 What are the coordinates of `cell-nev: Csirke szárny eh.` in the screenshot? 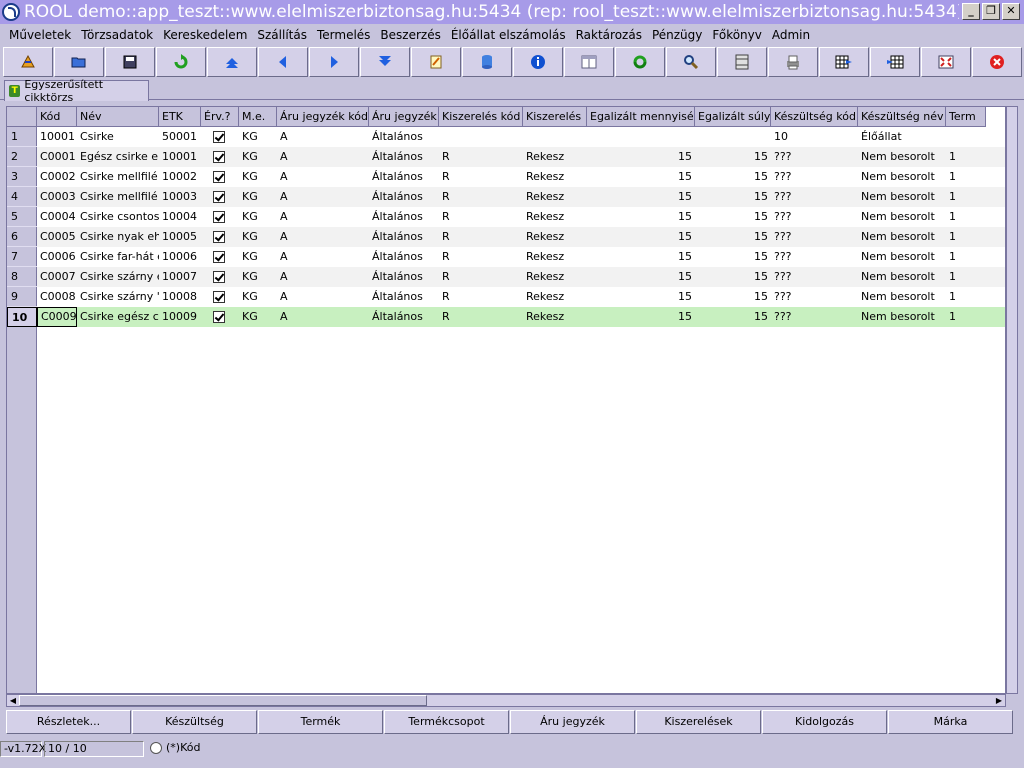 It's located at (118, 277).